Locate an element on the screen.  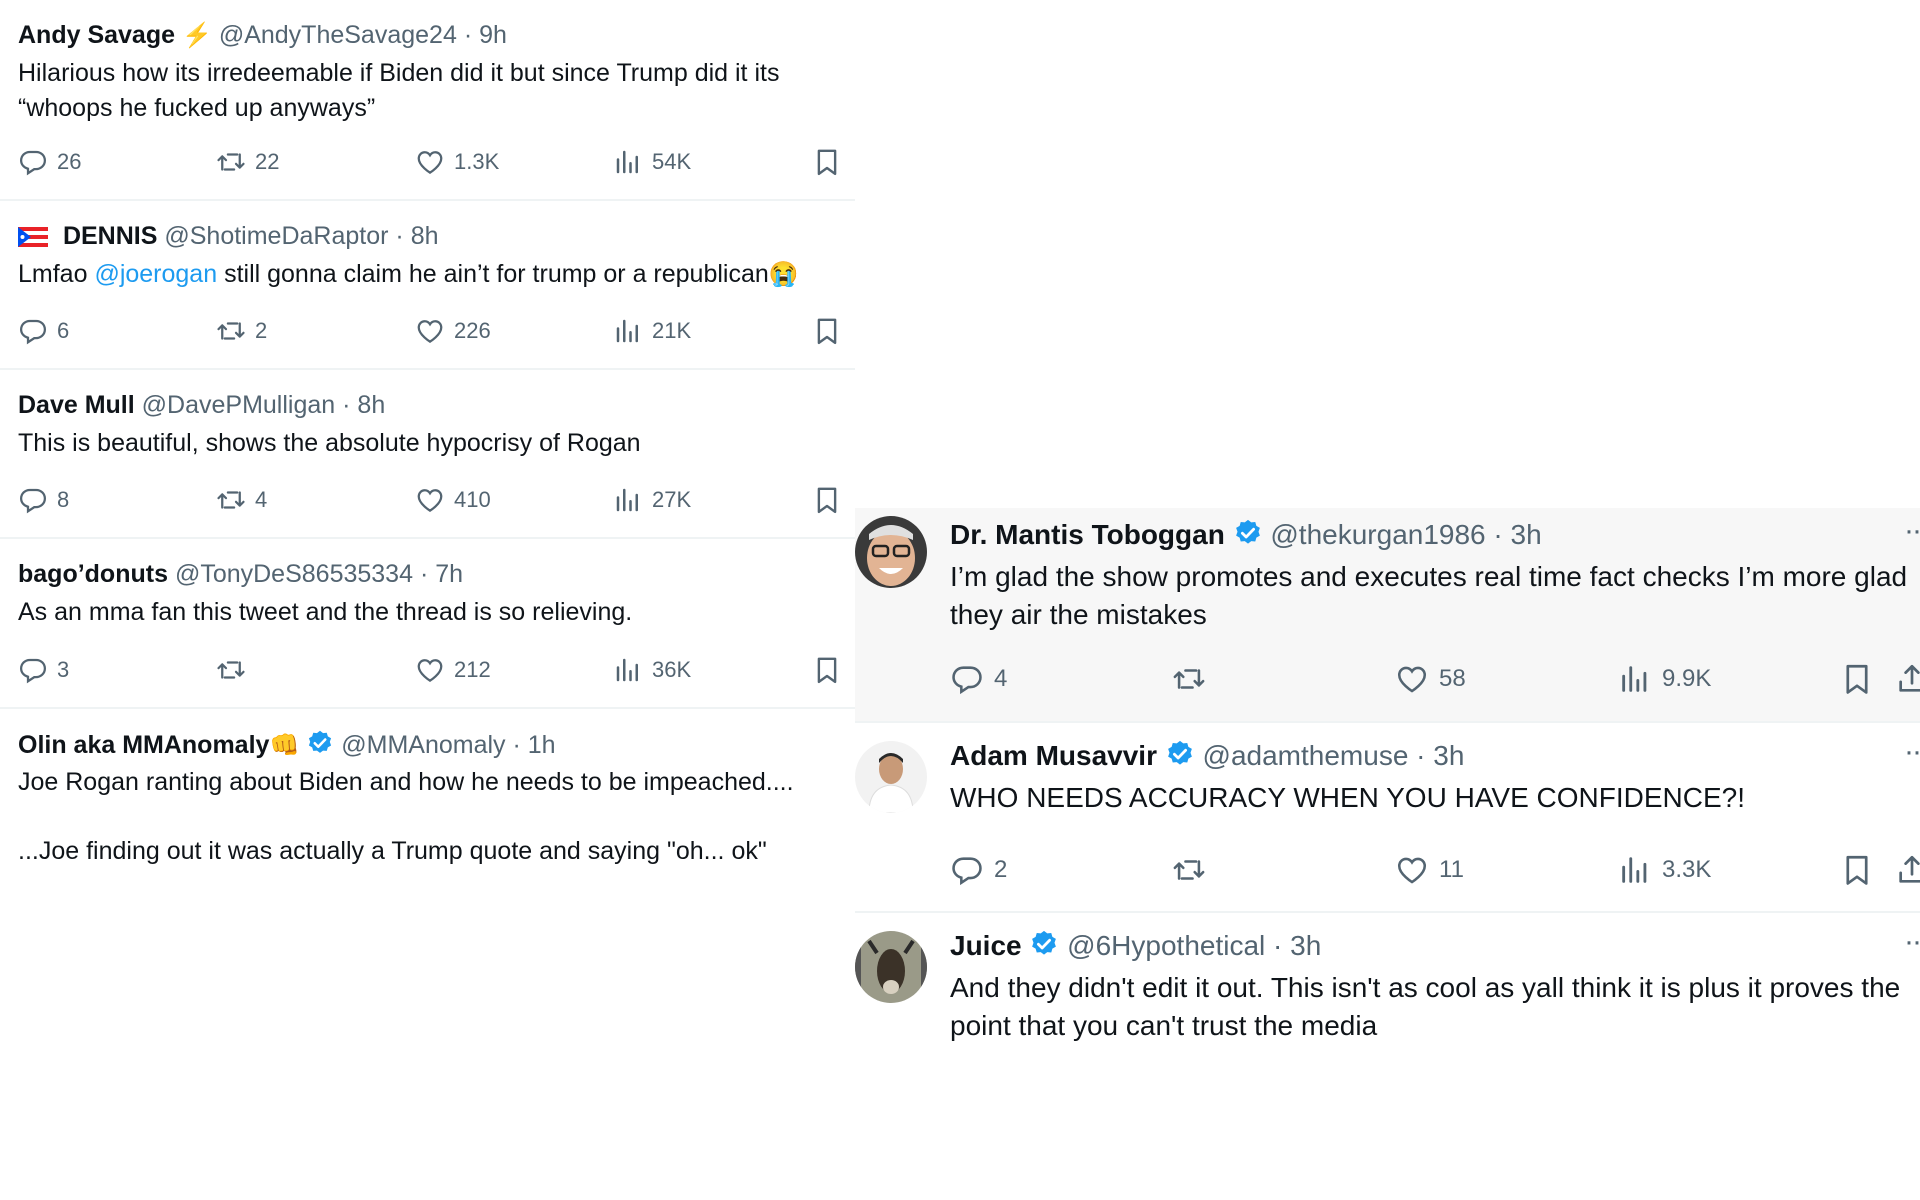
author-name: Olin aka MMAnomaly is located at coordinates (143, 745).